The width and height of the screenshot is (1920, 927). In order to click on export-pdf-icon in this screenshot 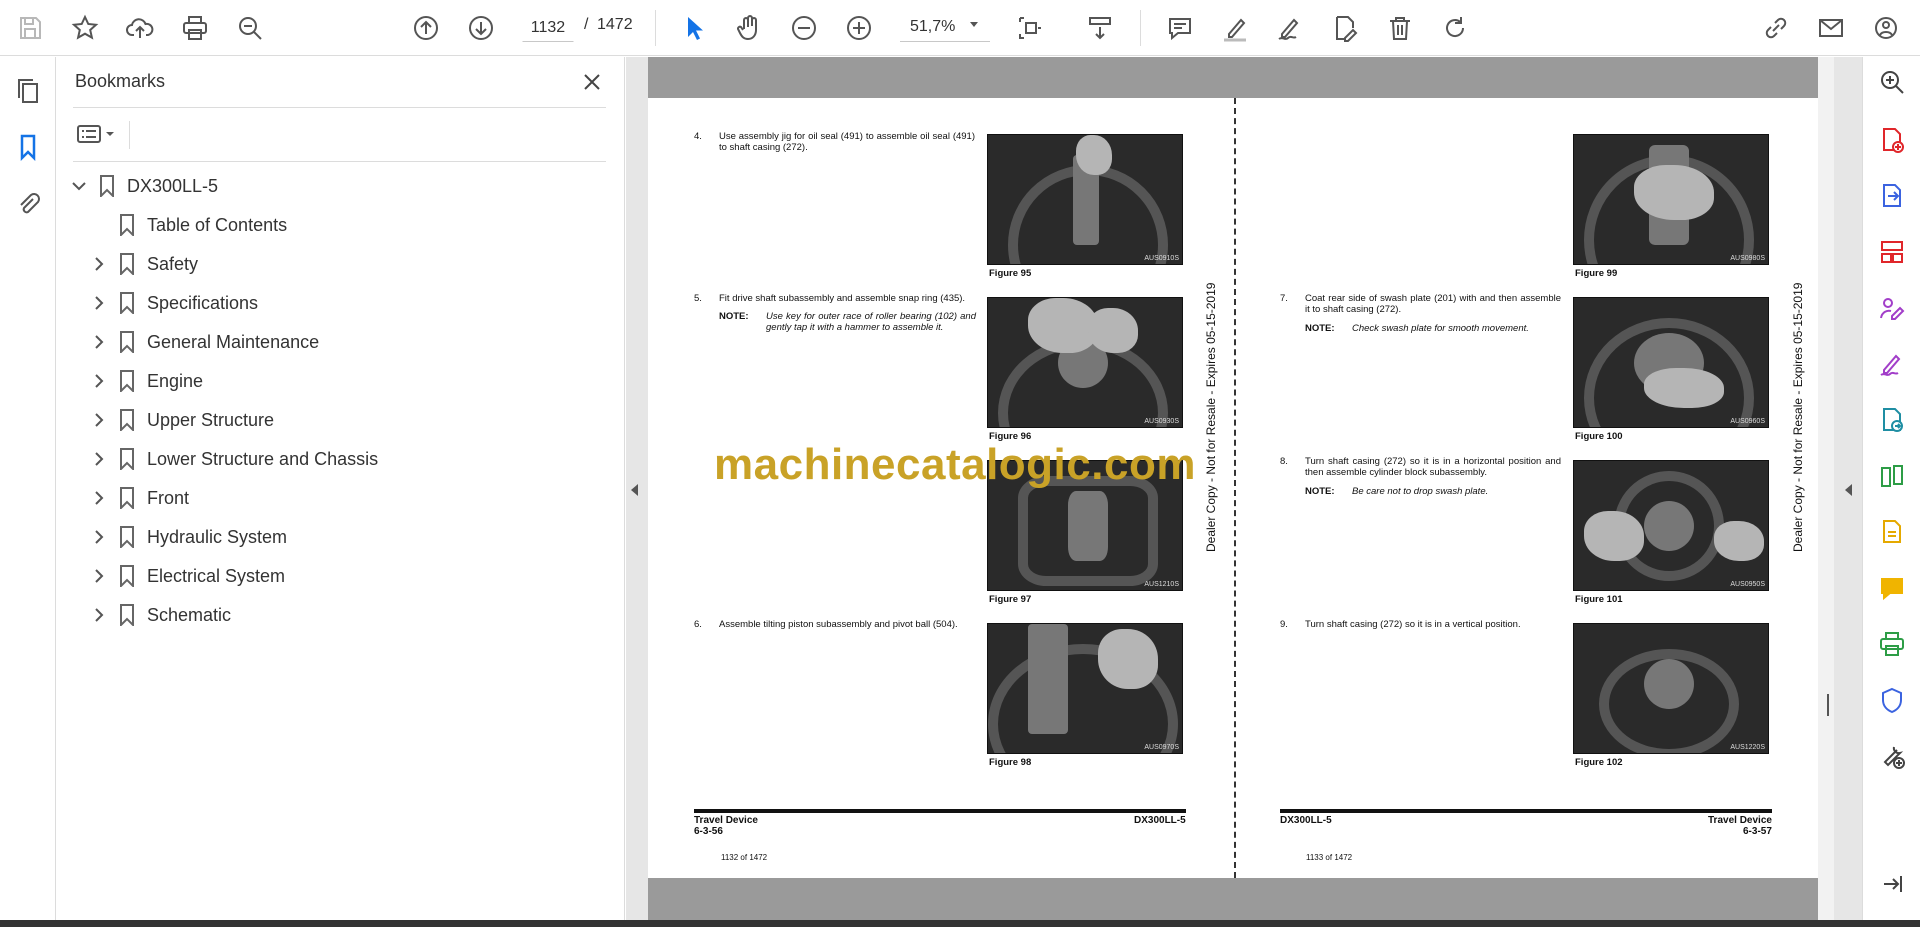, I will do `click(1892, 196)`.